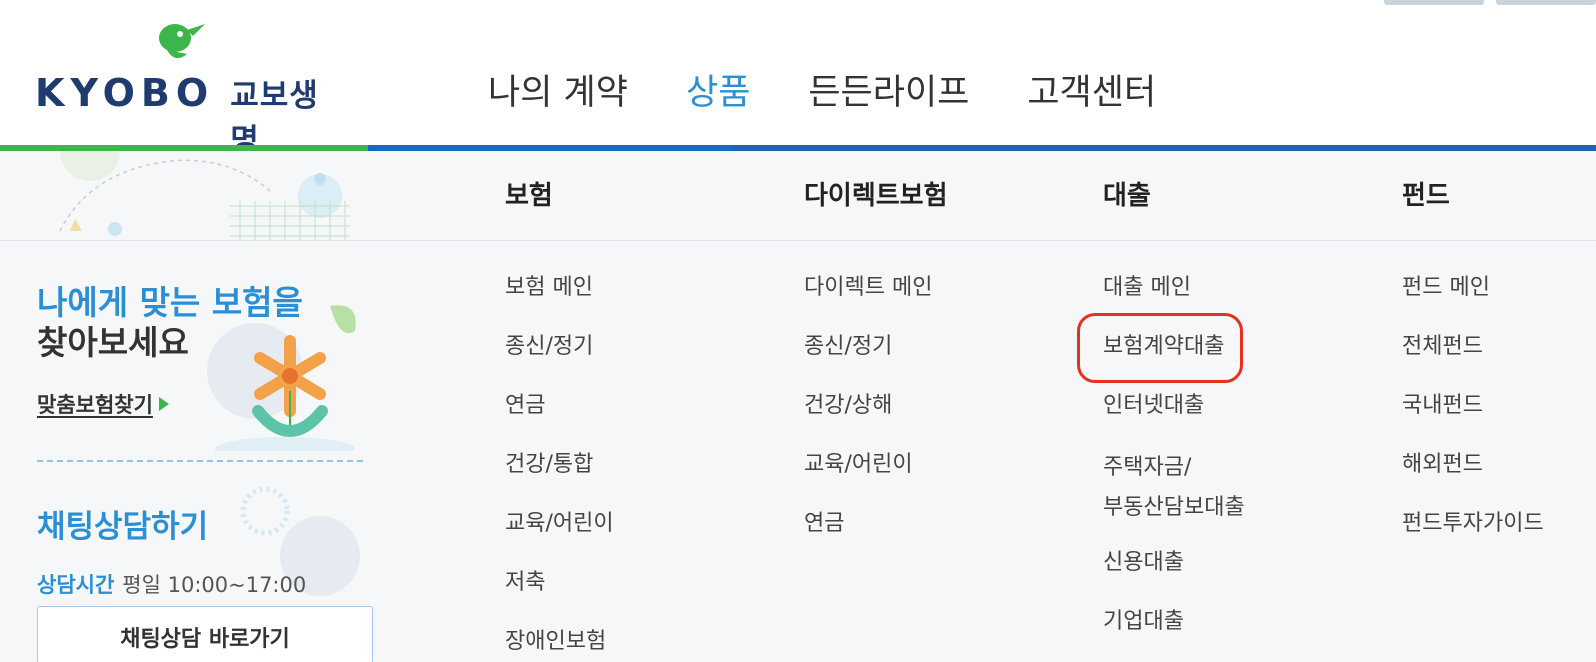 The width and height of the screenshot is (1596, 662). I want to click on global-nav: 나의 계약 상품 든든라이프 고객센터, so click(822, 89).